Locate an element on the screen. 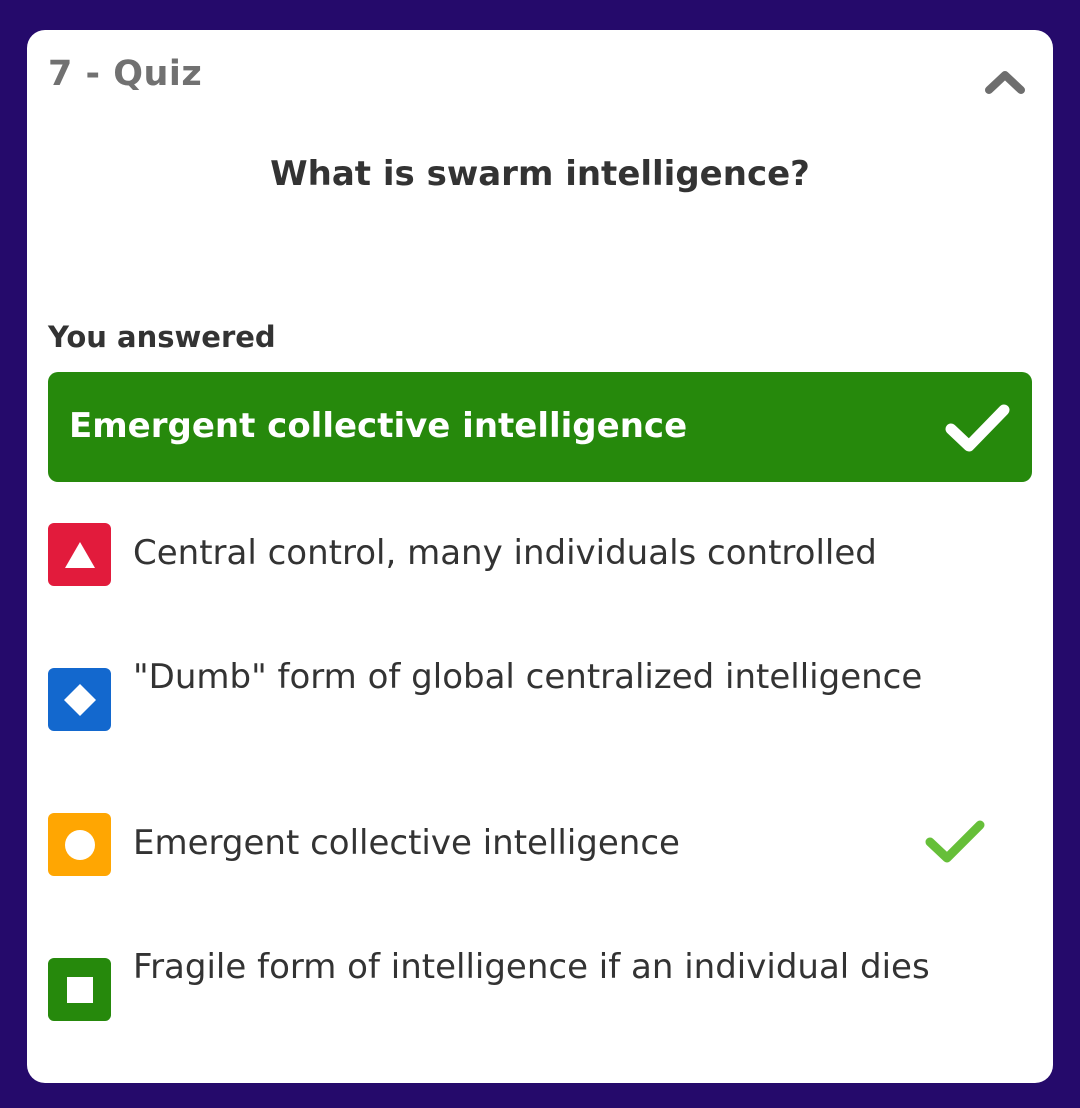 The width and height of the screenshot is (1080, 1108). chevron-up-icon is located at coordinates (1005, 82).